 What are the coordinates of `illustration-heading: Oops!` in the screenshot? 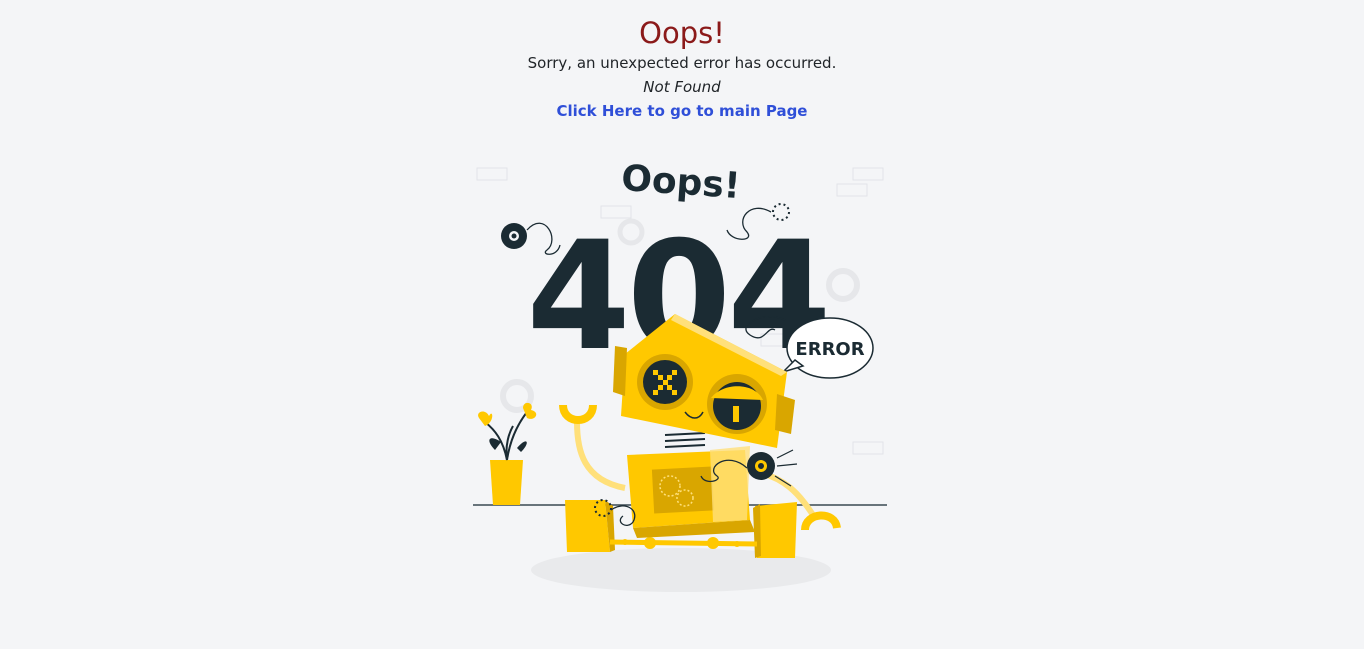 It's located at (681, 182).